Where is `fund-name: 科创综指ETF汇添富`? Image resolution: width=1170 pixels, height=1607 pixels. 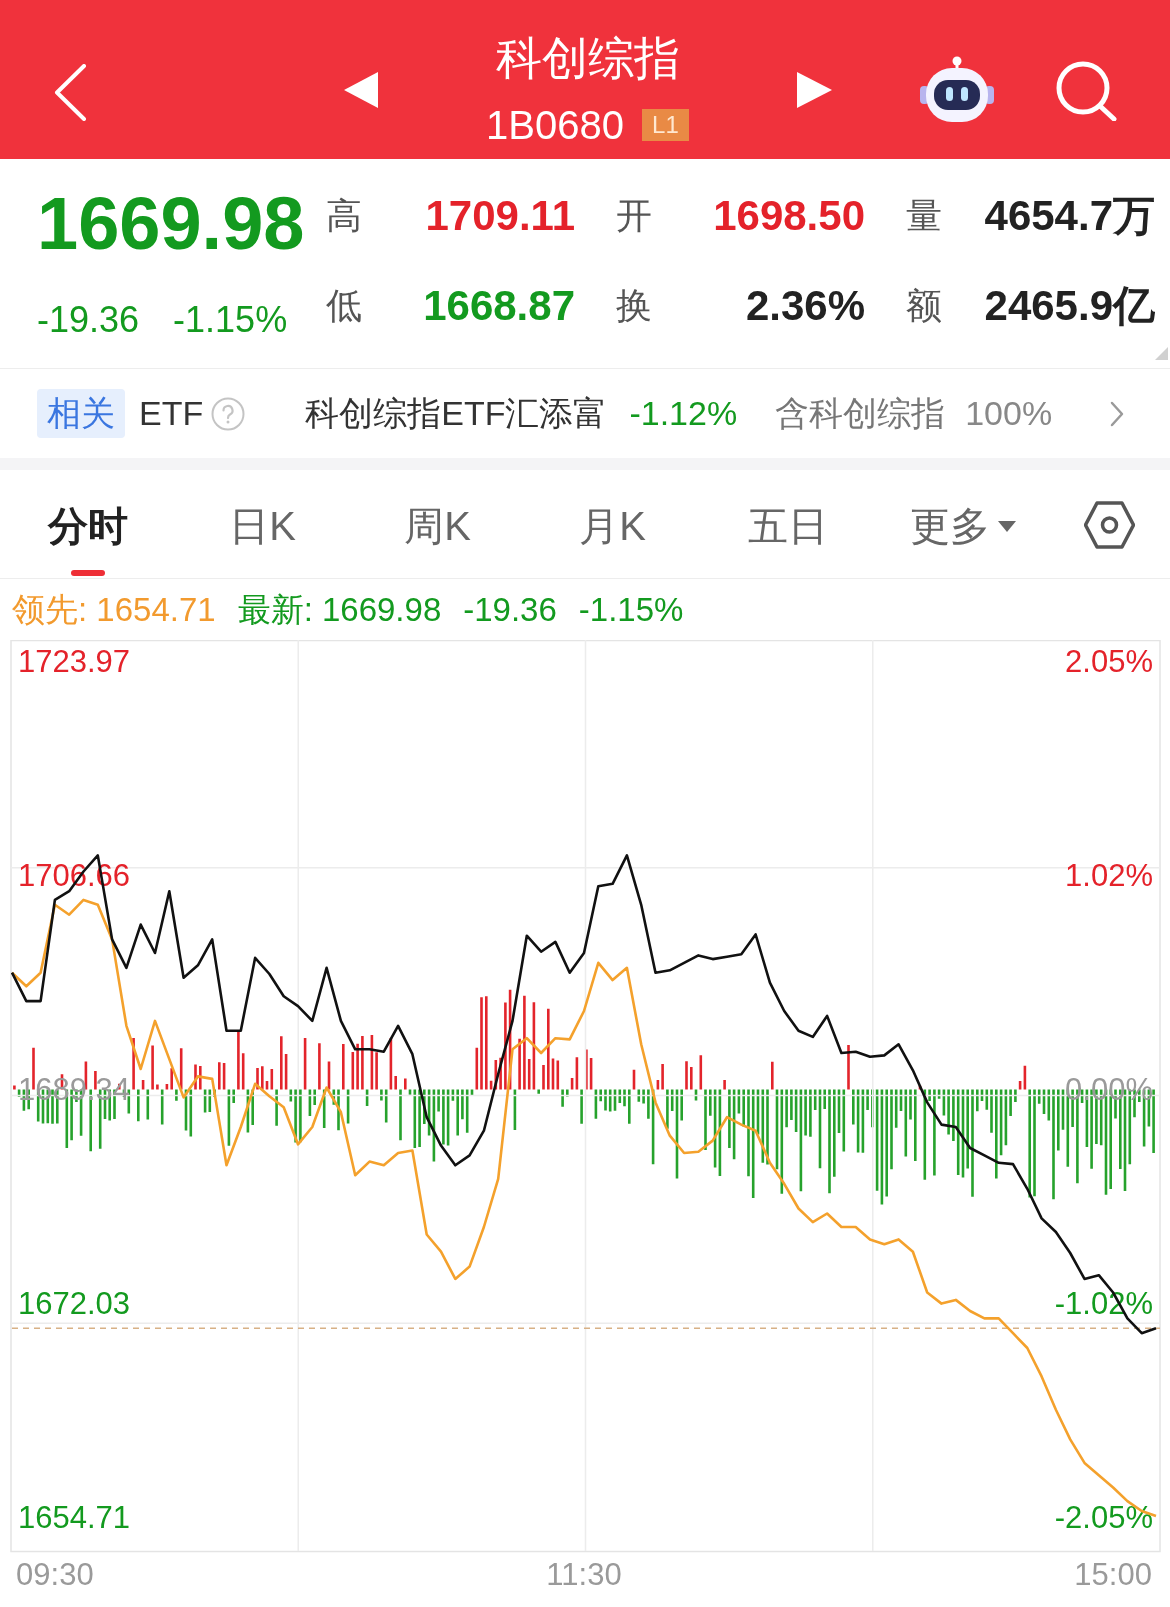 fund-name: 科创综指ETF汇添富 is located at coordinates (456, 413).